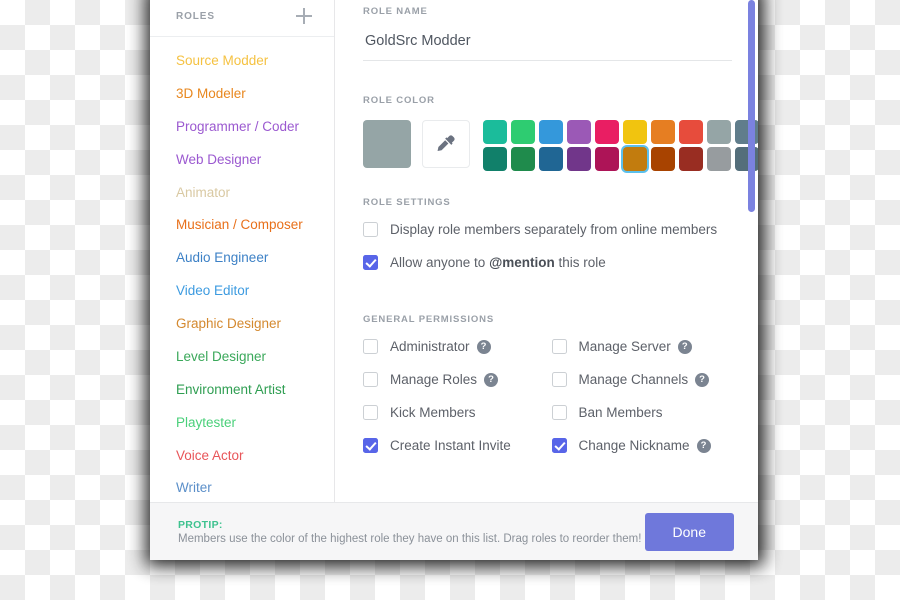 This screenshot has width=900, height=600. Describe the element at coordinates (195, 16) in the screenshot. I see `roles-sidebar-title: ROLES` at that location.